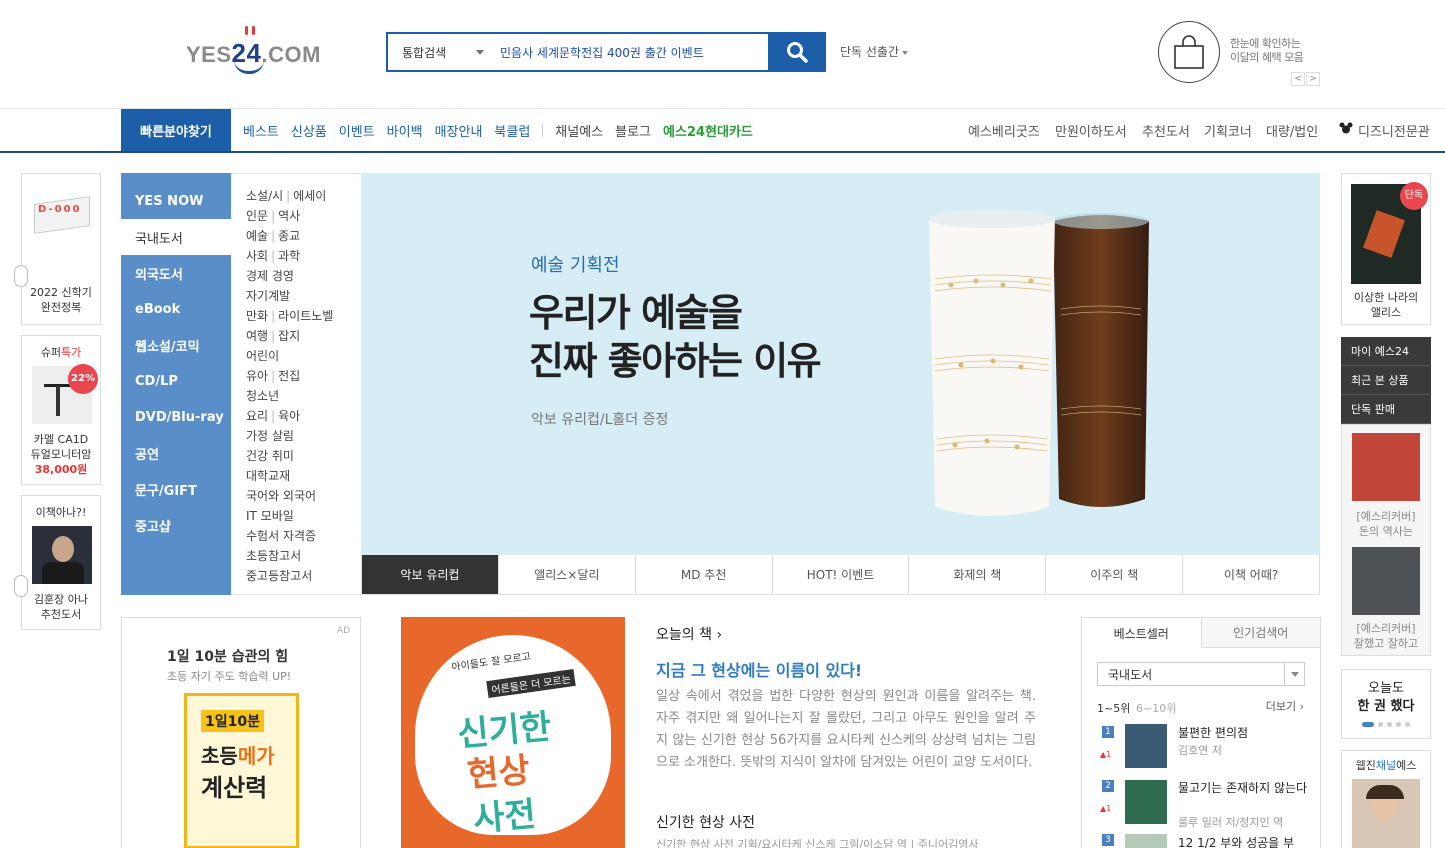  Describe the element at coordinates (262, 356) in the screenshot. I see `subcategory-children: 어린이` at that location.